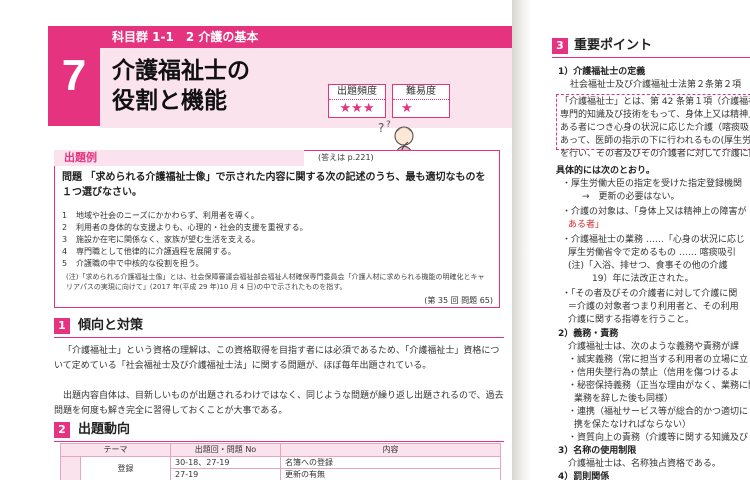 This screenshot has width=750, height=480. What do you see at coordinates (624, 399) in the screenshot?
I see `key-point-line: 業務を辞した後も同様）` at bounding box center [624, 399].